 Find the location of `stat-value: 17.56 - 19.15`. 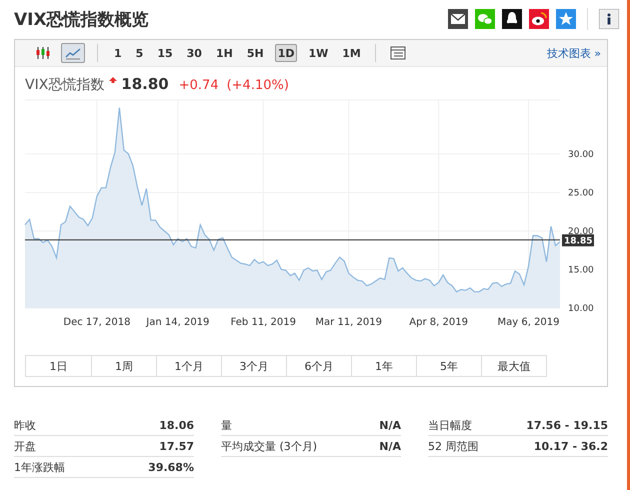

stat-value: 17.56 - 19.15 is located at coordinates (567, 425).